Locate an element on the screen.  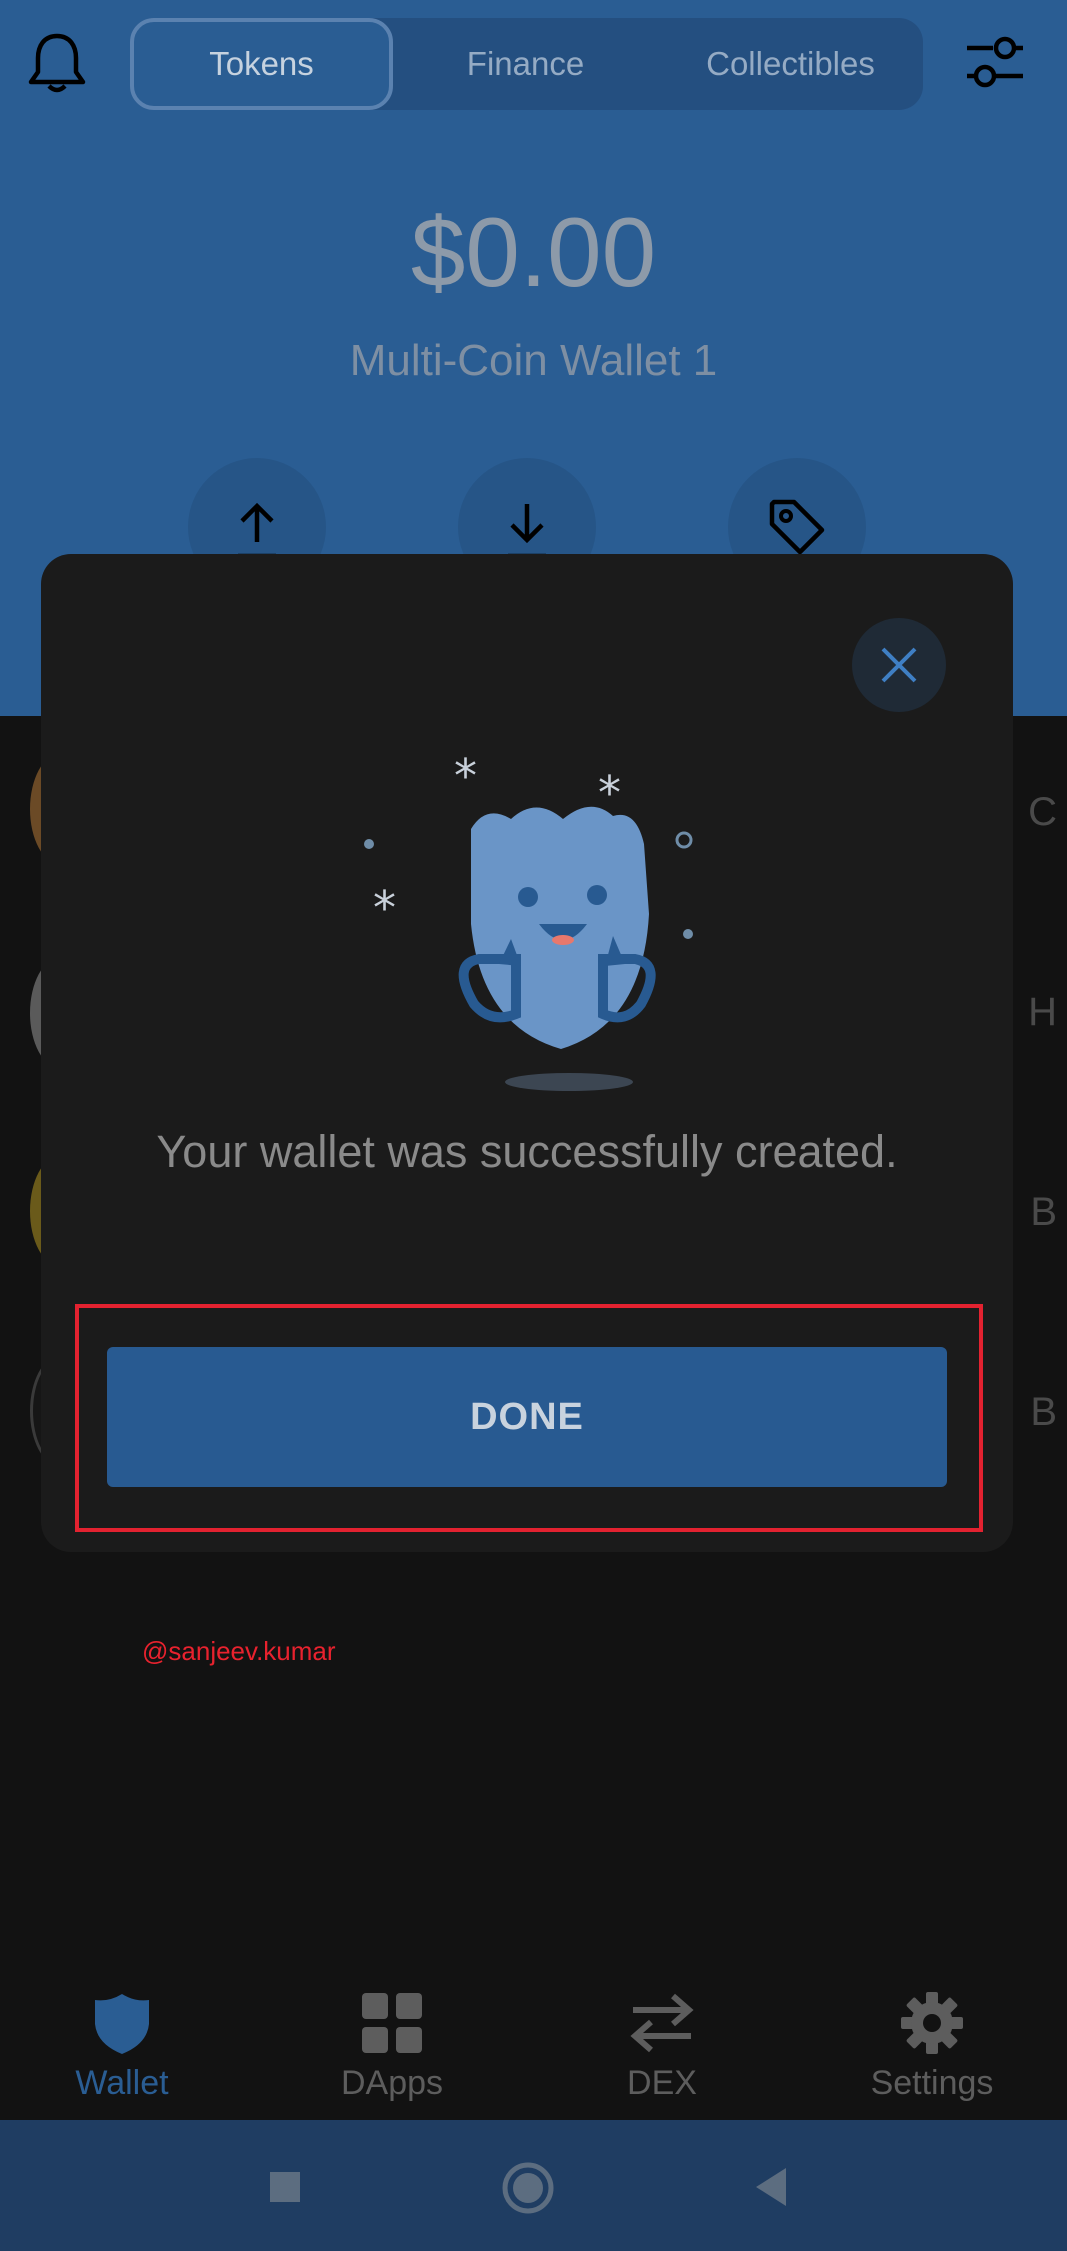
nav-dapps: DApps is located at coordinates (392, 2055).